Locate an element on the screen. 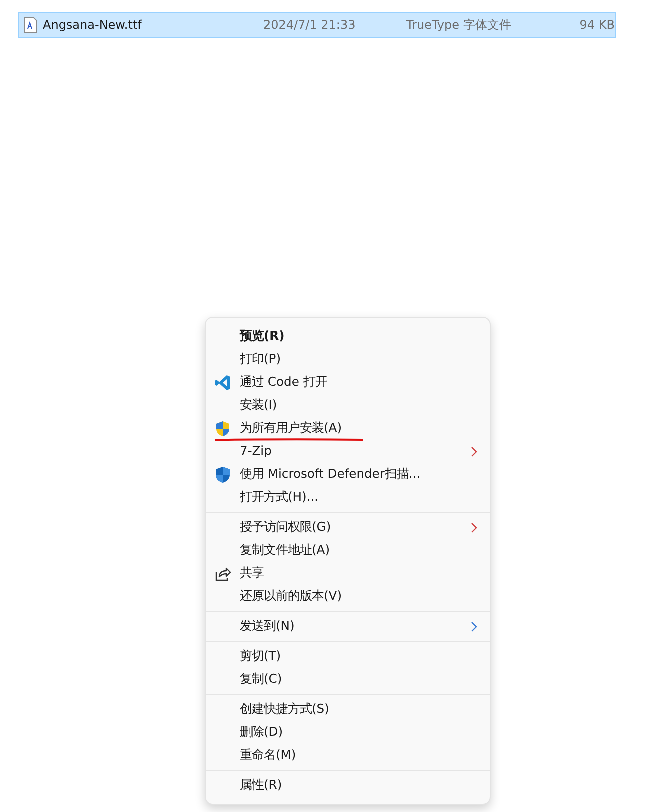 This screenshot has height=812, width=666. file-size: 94 KB is located at coordinates (596, 25).